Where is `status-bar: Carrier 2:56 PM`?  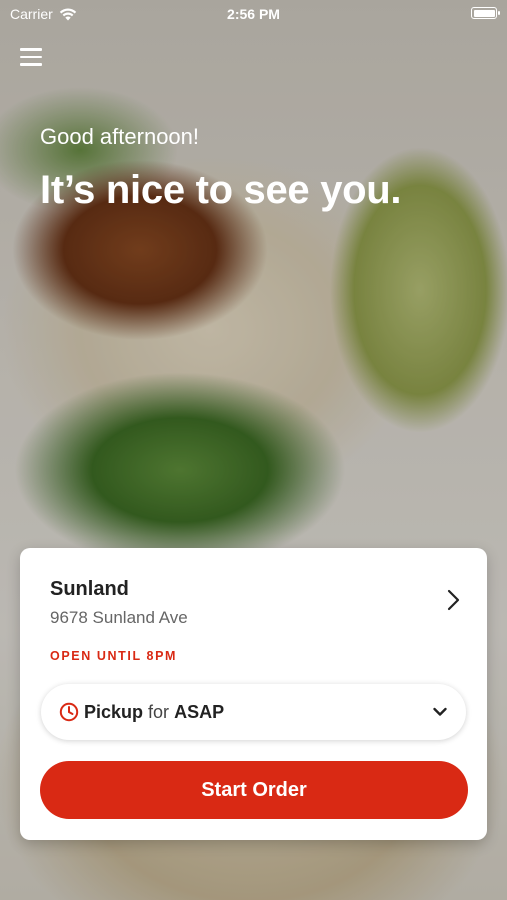 status-bar: Carrier 2:56 PM is located at coordinates (253, 14).